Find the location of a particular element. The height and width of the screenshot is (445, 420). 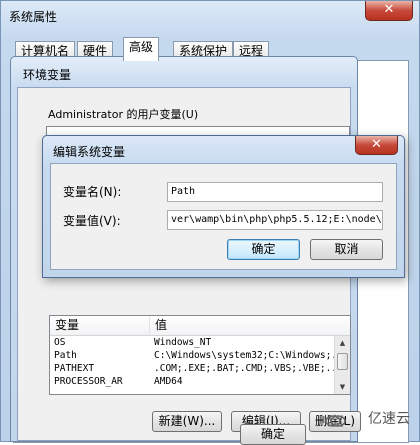

variable-value-input: ver\wamp\bin\php\php5.5.12;E:\node\ is located at coordinates (275, 220).